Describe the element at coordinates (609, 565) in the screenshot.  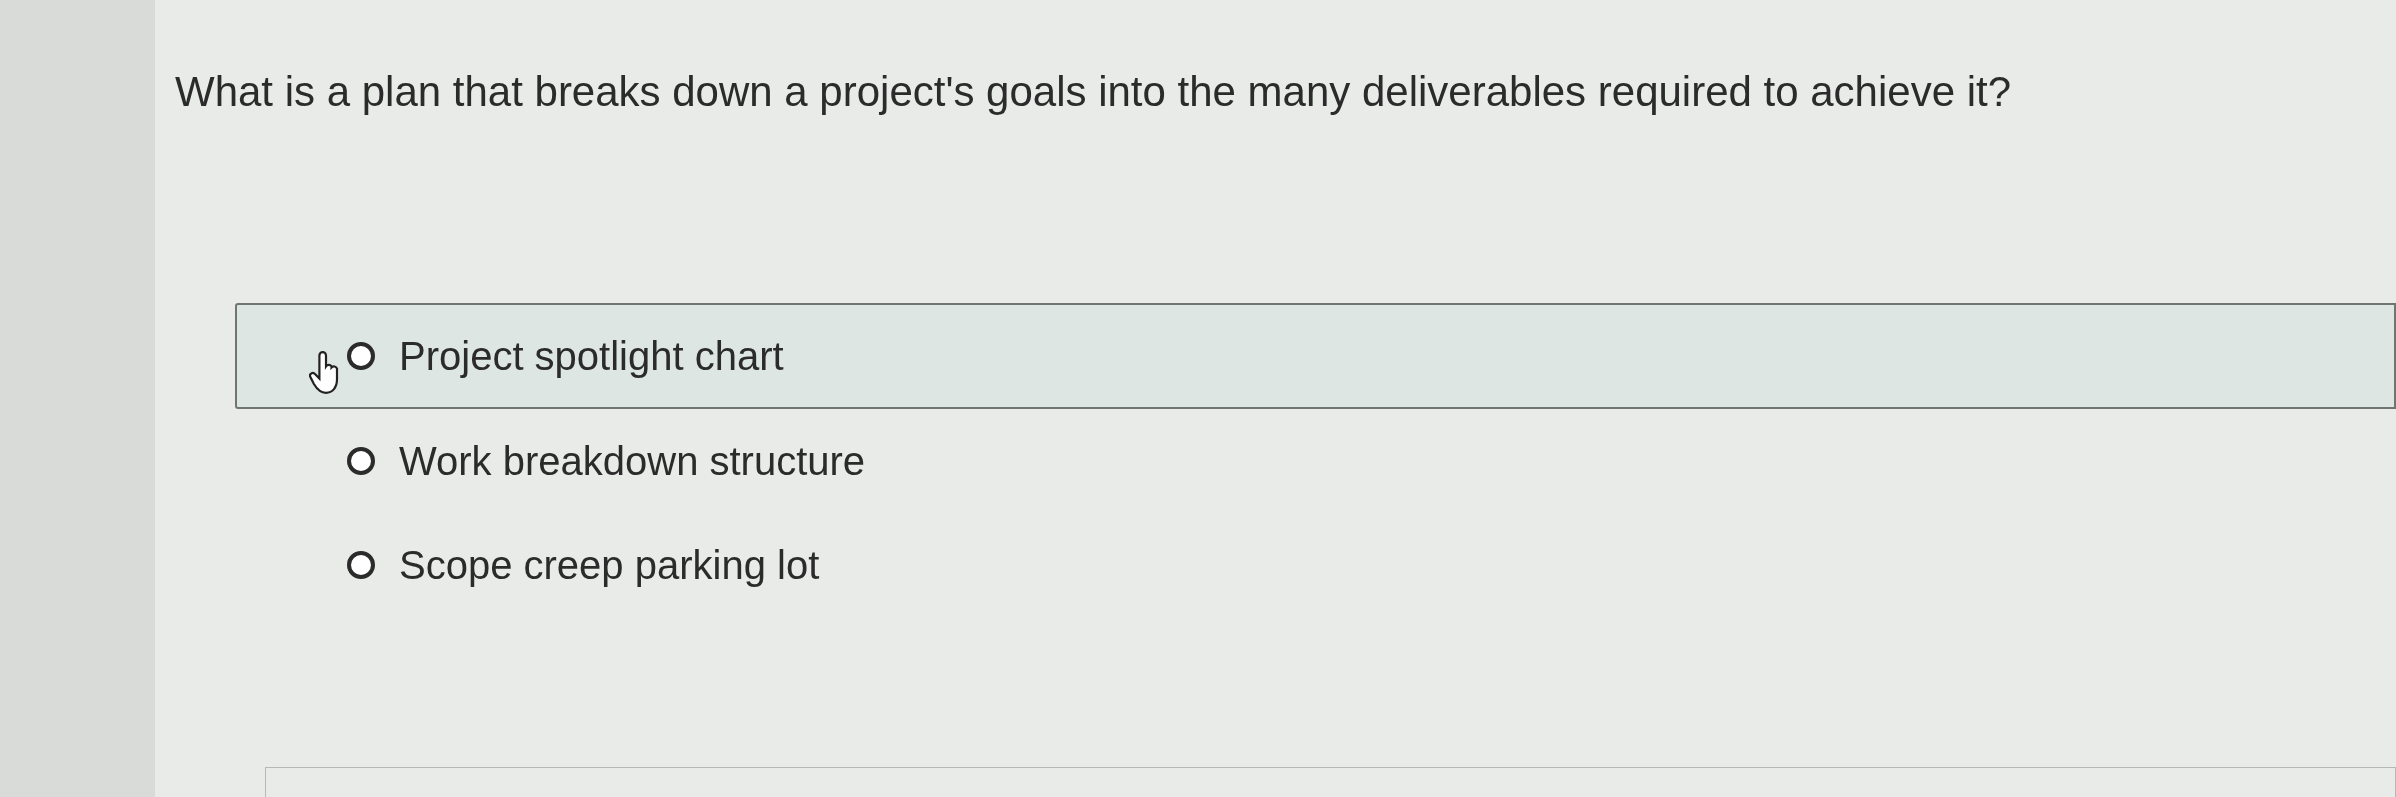
I see `option-label: Scope creep parking lot` at that location.